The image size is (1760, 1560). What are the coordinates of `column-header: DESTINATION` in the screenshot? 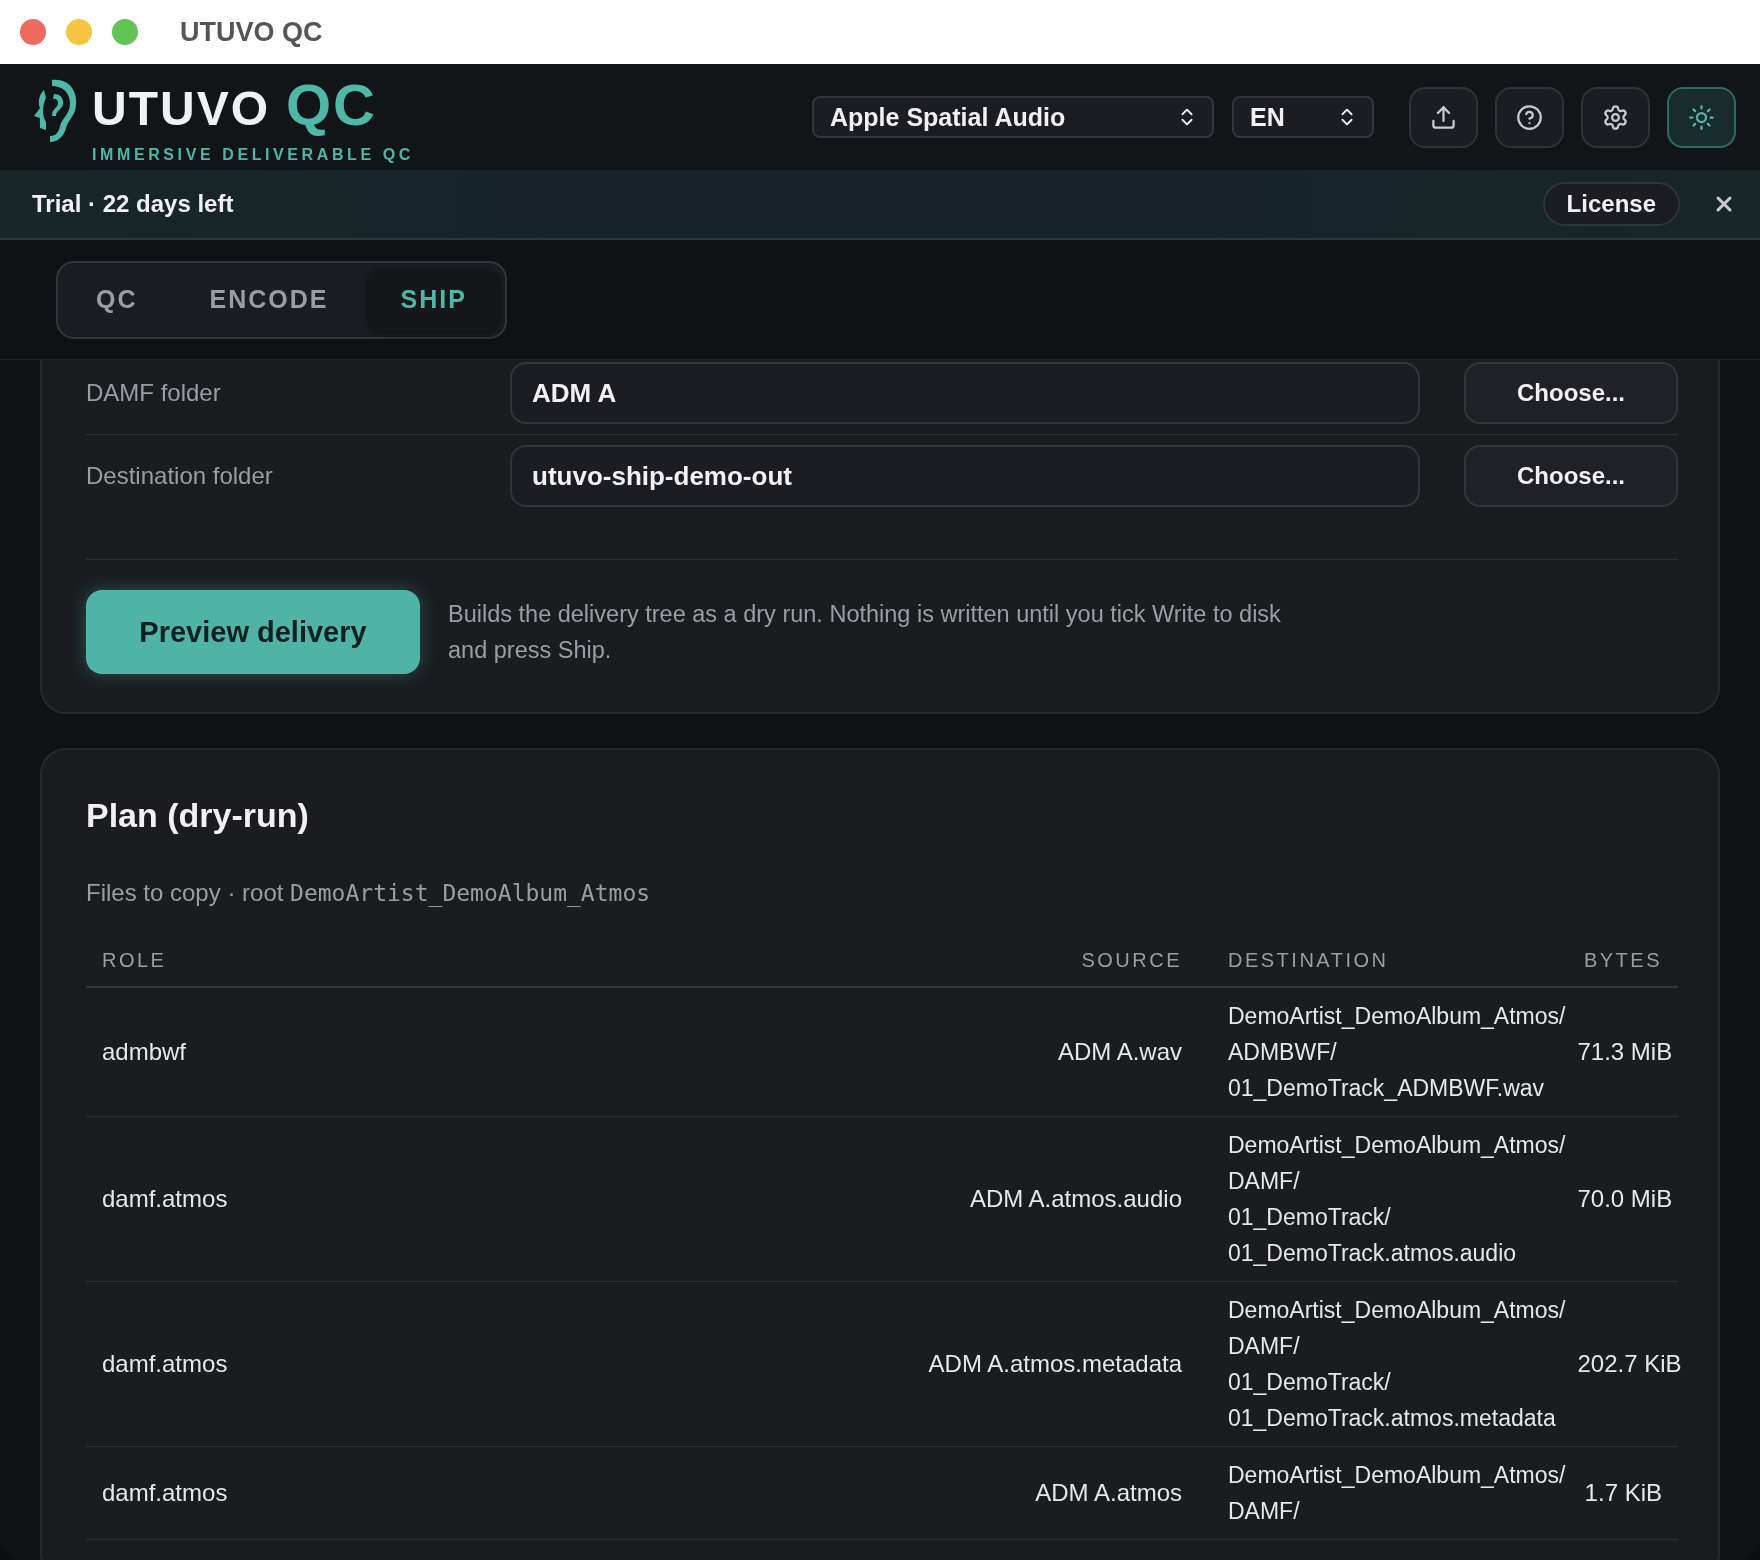 It's located at (1308, 960).